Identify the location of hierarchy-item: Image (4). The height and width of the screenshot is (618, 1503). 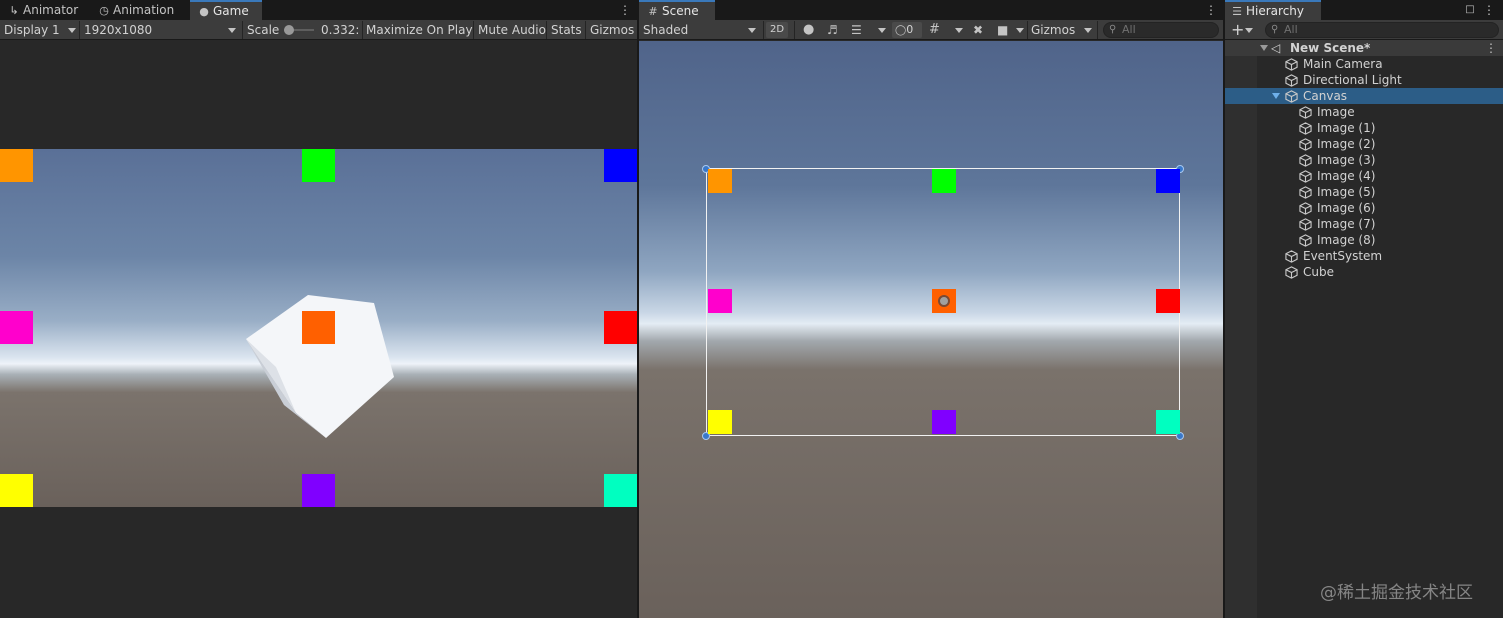
(1364, 176).